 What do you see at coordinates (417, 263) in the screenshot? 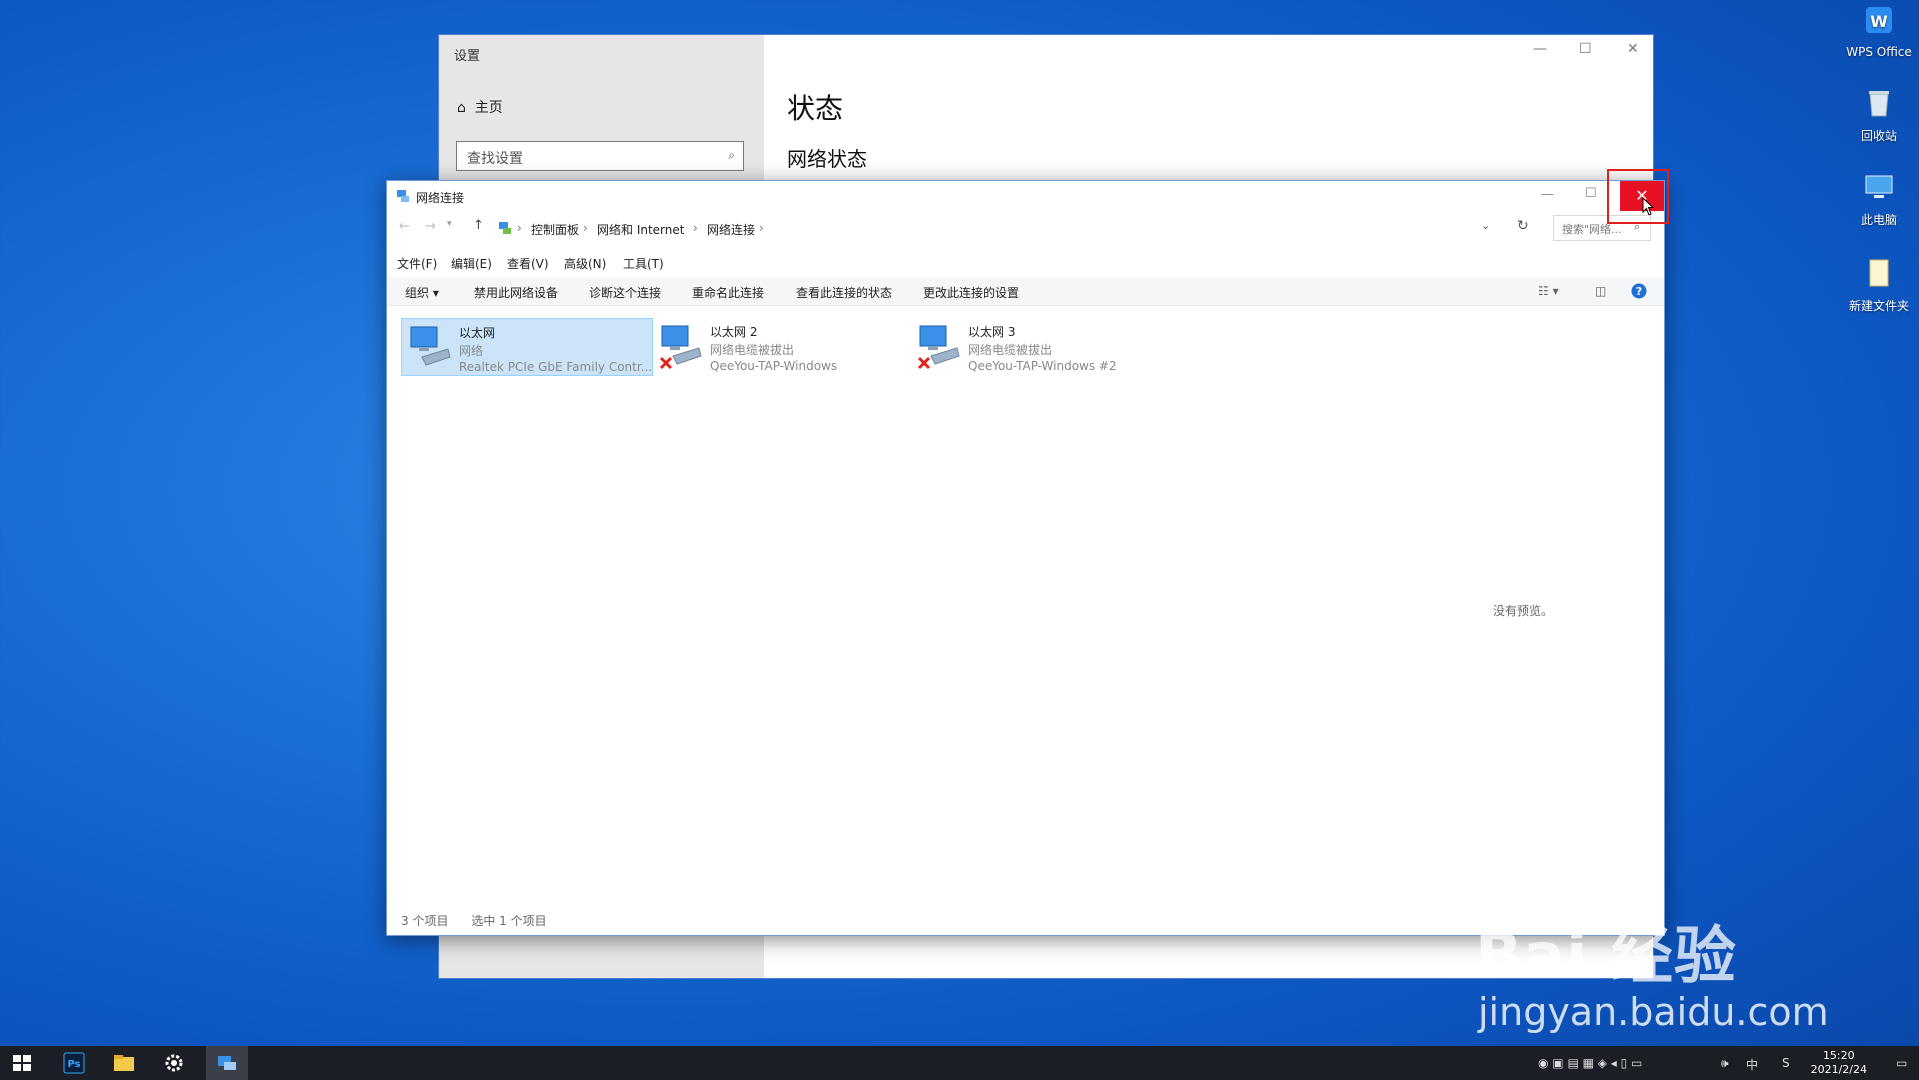
I see `menu-file: 文件(F)` at bounding box center [417, 263].